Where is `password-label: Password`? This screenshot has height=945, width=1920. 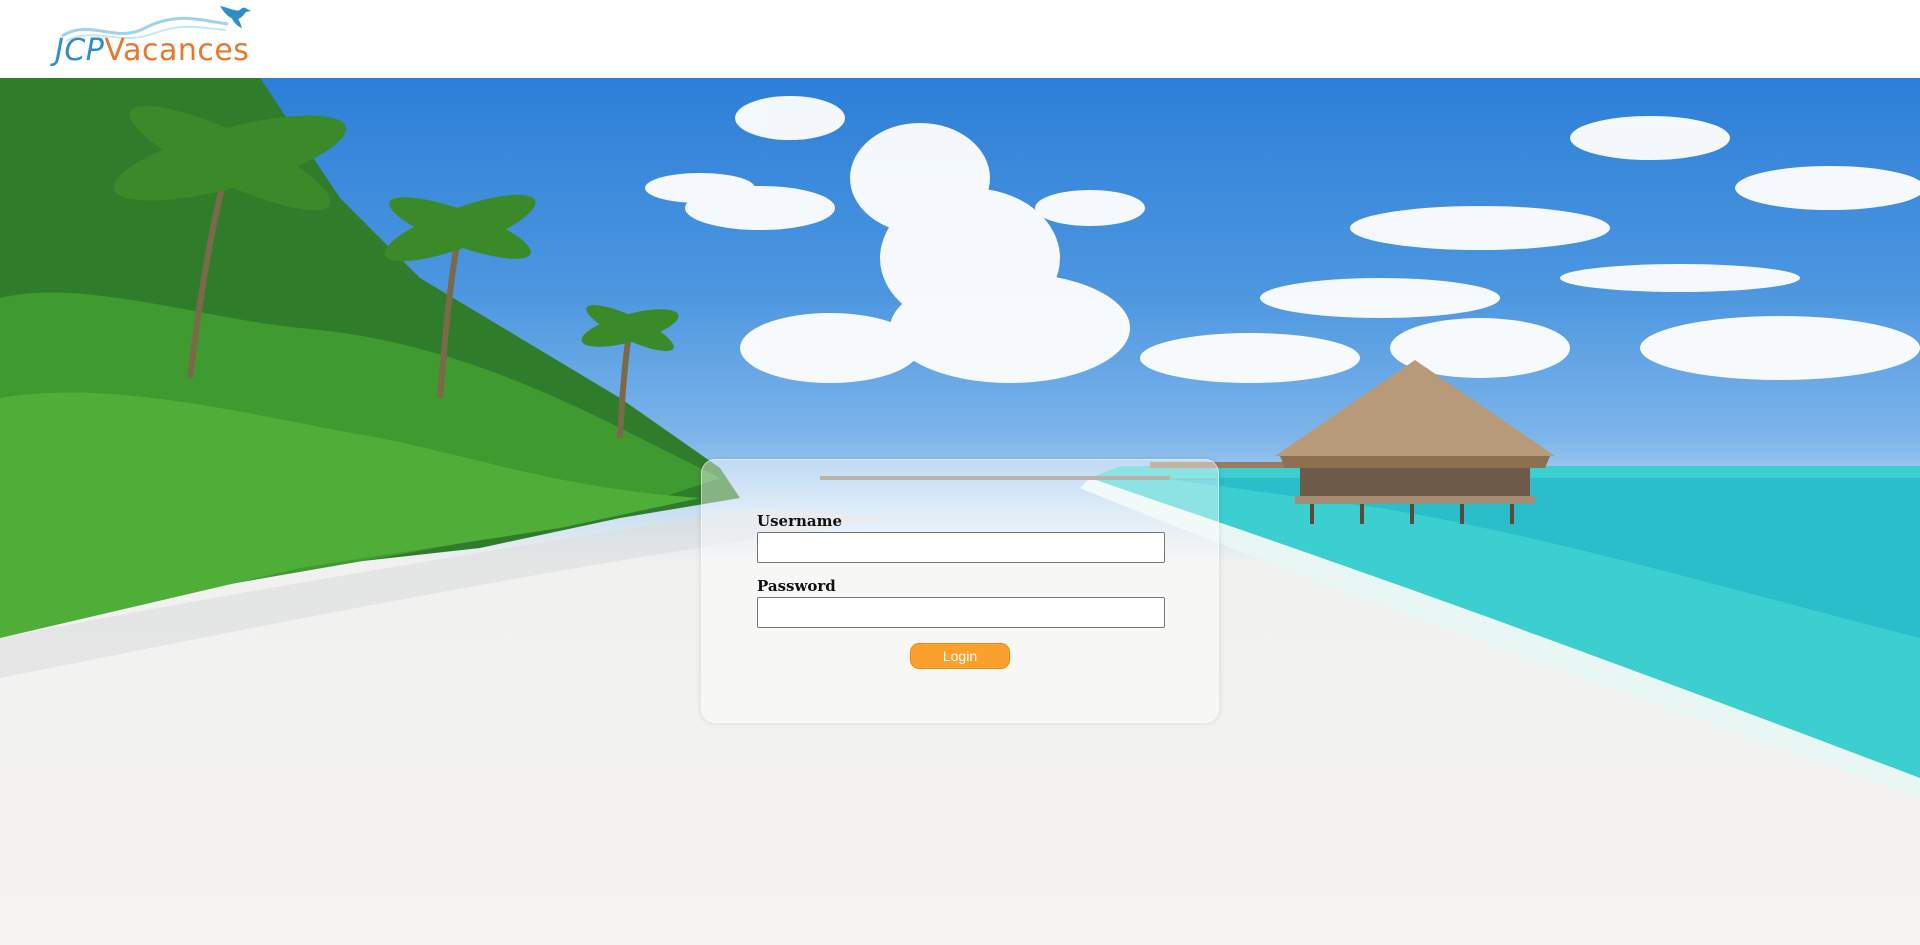 password-label: Password is located at coordinates (796, 586).